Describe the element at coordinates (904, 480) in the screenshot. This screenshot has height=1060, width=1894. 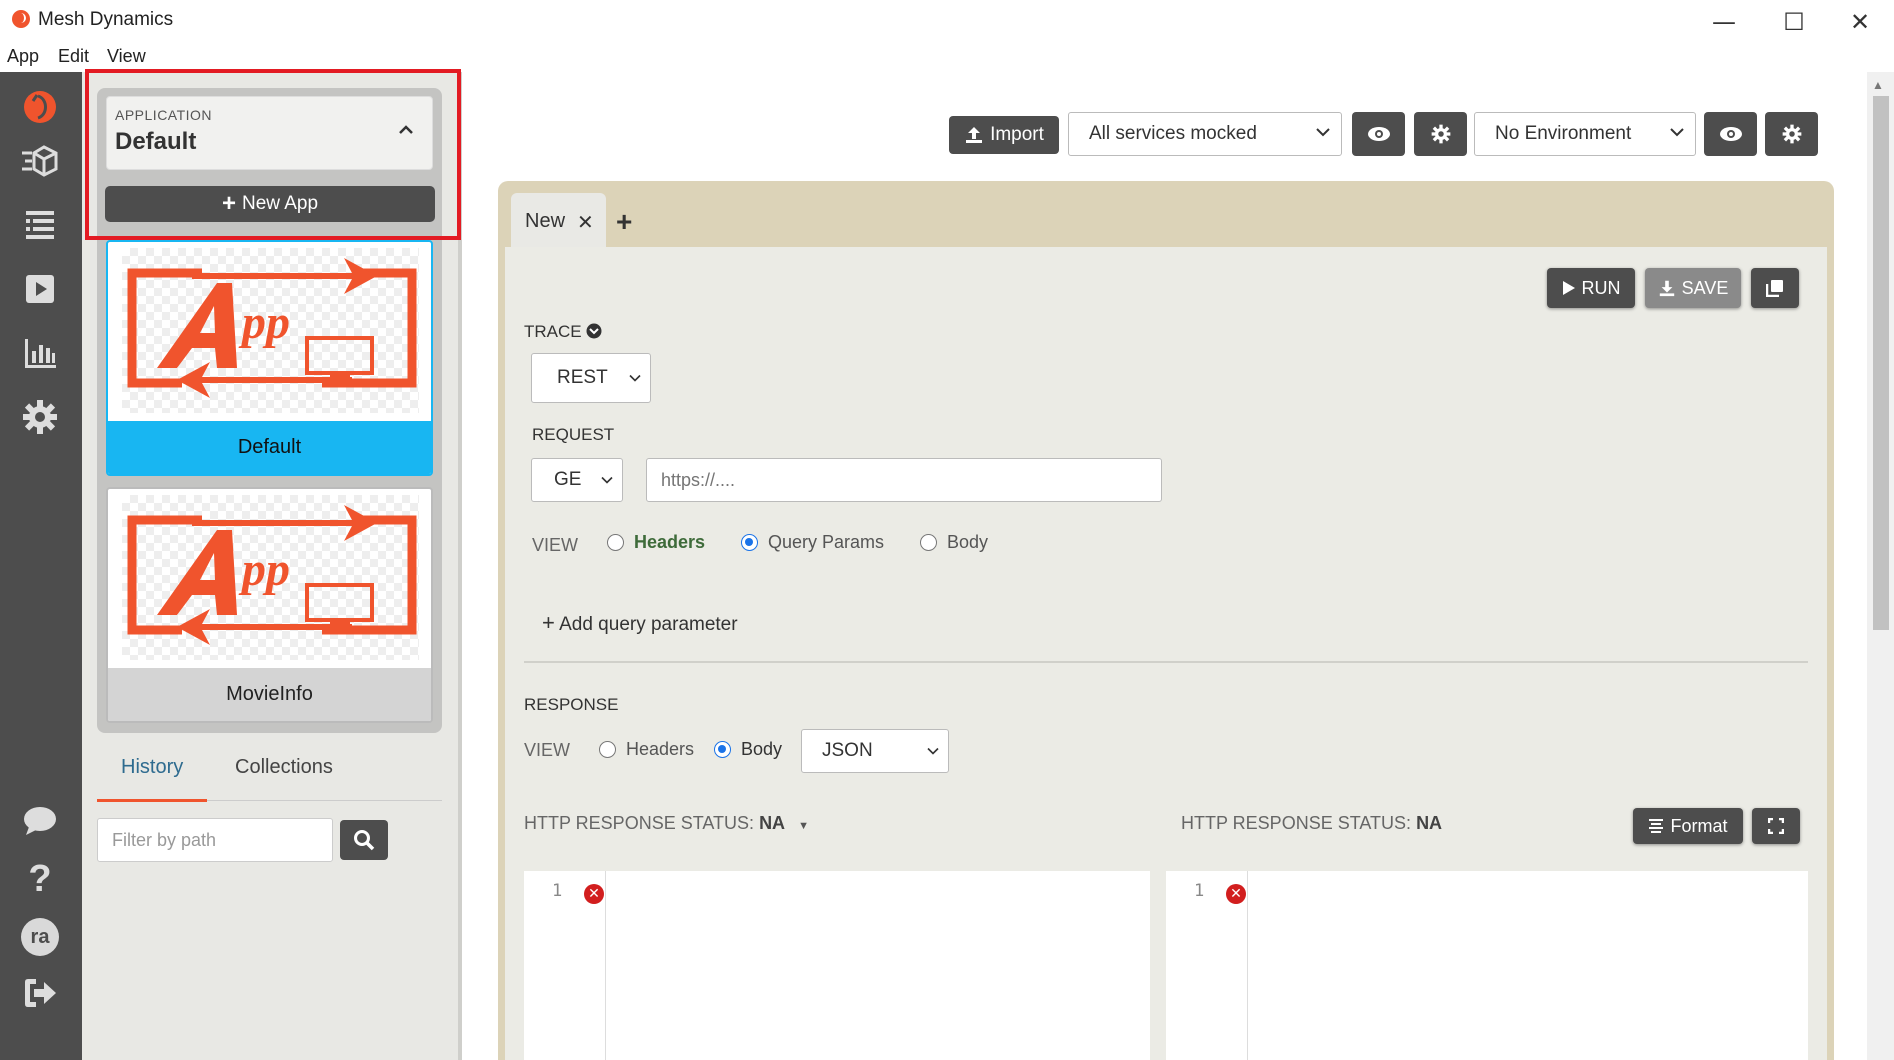
I see `url-input` at that location.